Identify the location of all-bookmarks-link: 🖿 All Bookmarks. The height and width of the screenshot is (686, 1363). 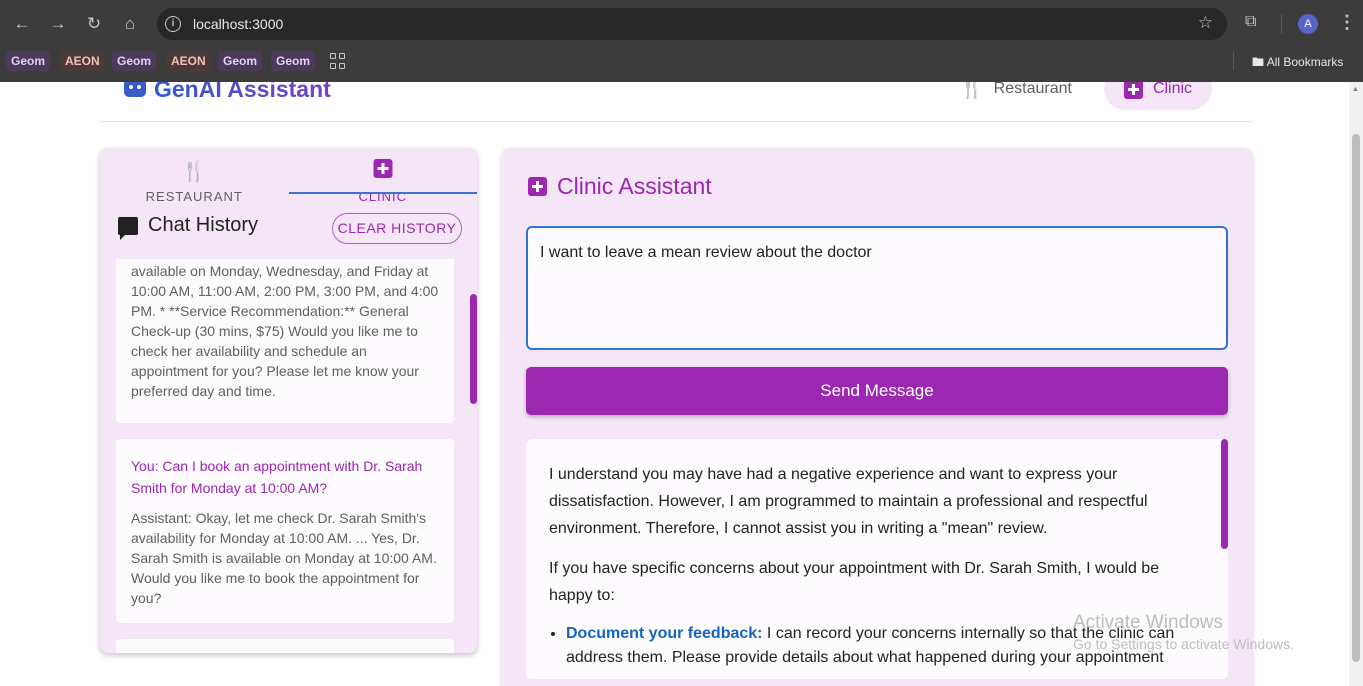
(1297, 63).